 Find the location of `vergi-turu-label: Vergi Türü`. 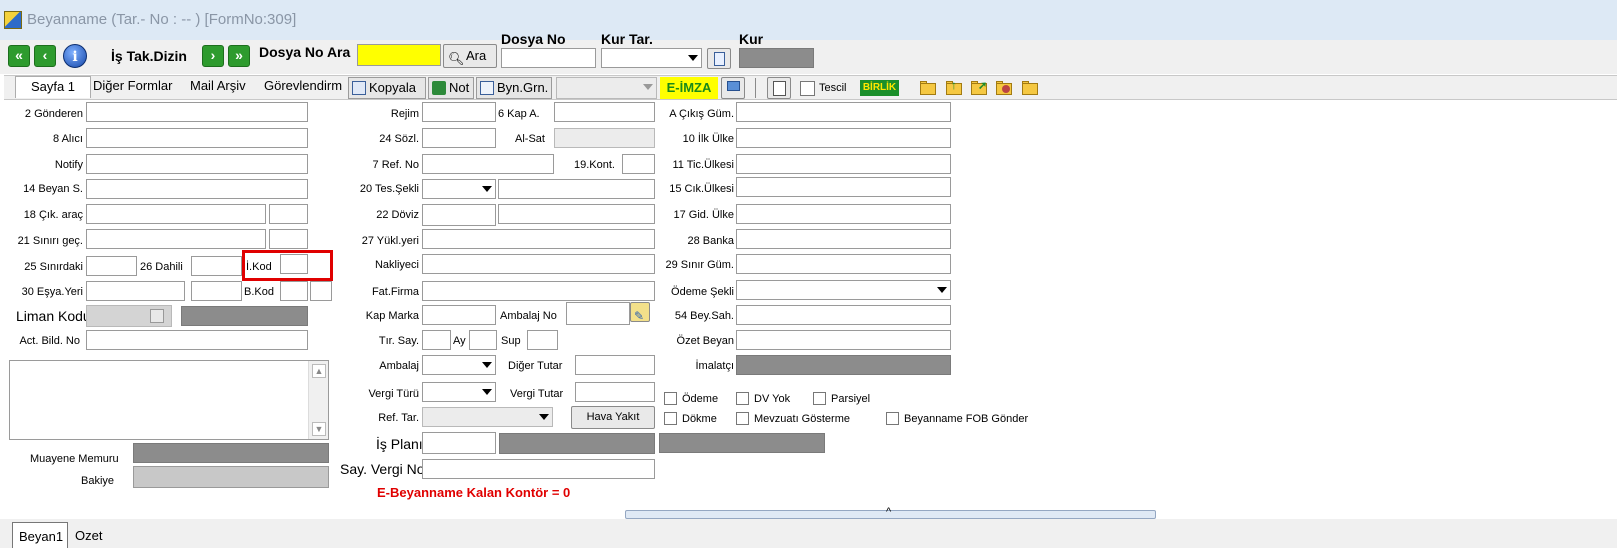

vergi-turu-label: Vergi Türü is located at coordinates (393, 394).